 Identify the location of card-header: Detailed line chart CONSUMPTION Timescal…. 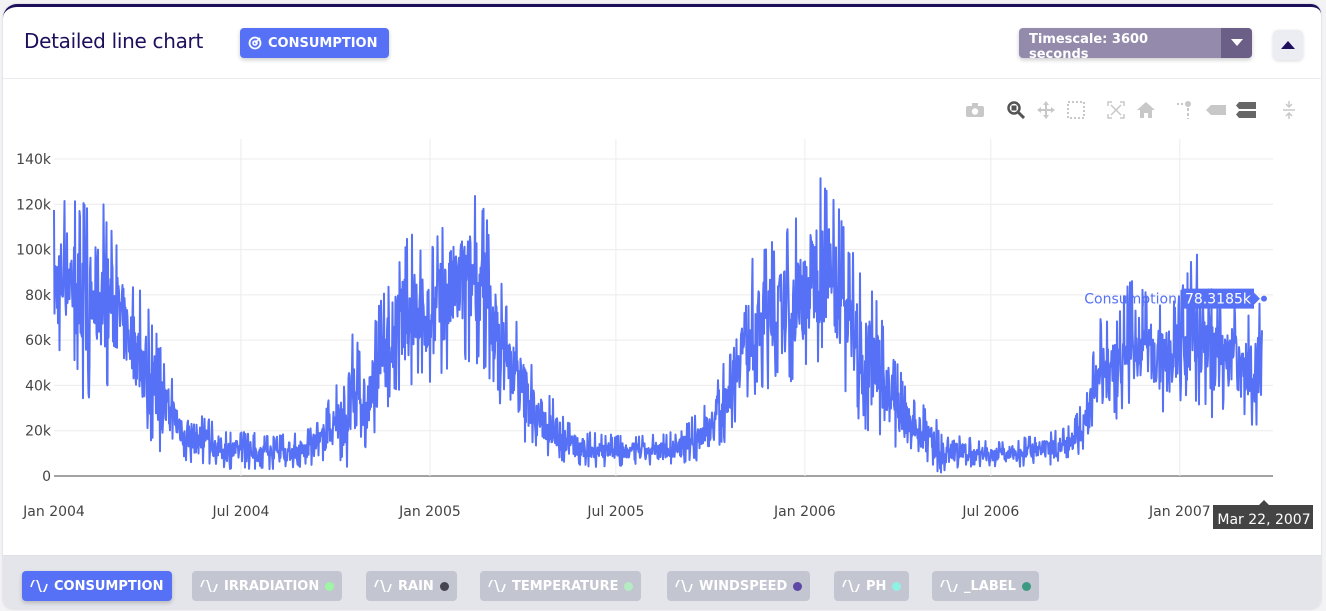
(662, 43).